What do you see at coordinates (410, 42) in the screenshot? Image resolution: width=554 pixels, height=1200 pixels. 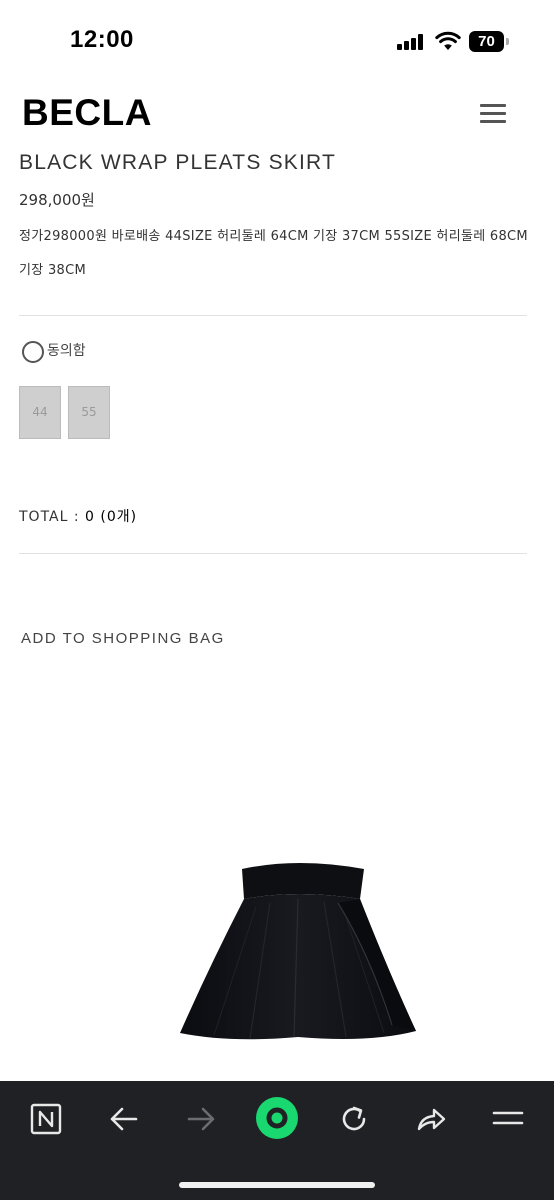 I see `cellular-signal-icon` at bounding box center [410, 42].